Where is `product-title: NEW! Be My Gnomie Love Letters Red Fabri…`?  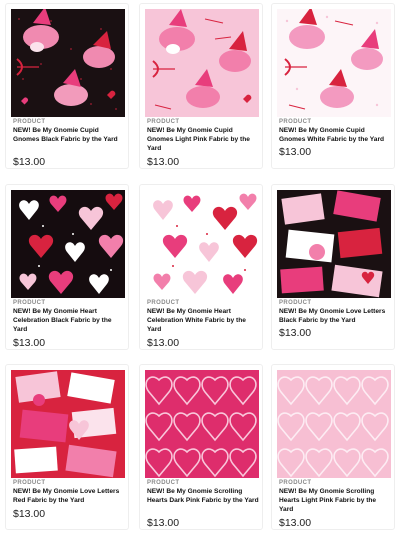
product-title: NEW! Be My Gnomie Love Letters Red Fabri… is located at coordinates (69, 496).